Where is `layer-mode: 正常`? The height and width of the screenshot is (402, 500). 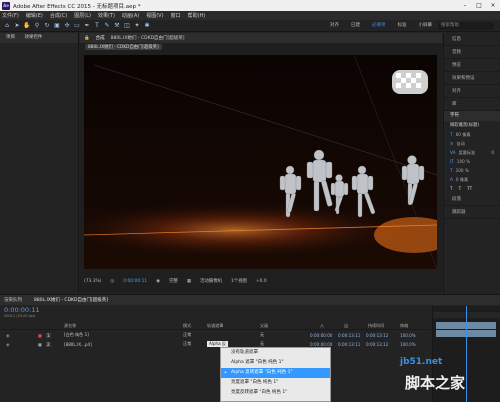
layer-mode: 正常 is located at coordinates (187, 344).